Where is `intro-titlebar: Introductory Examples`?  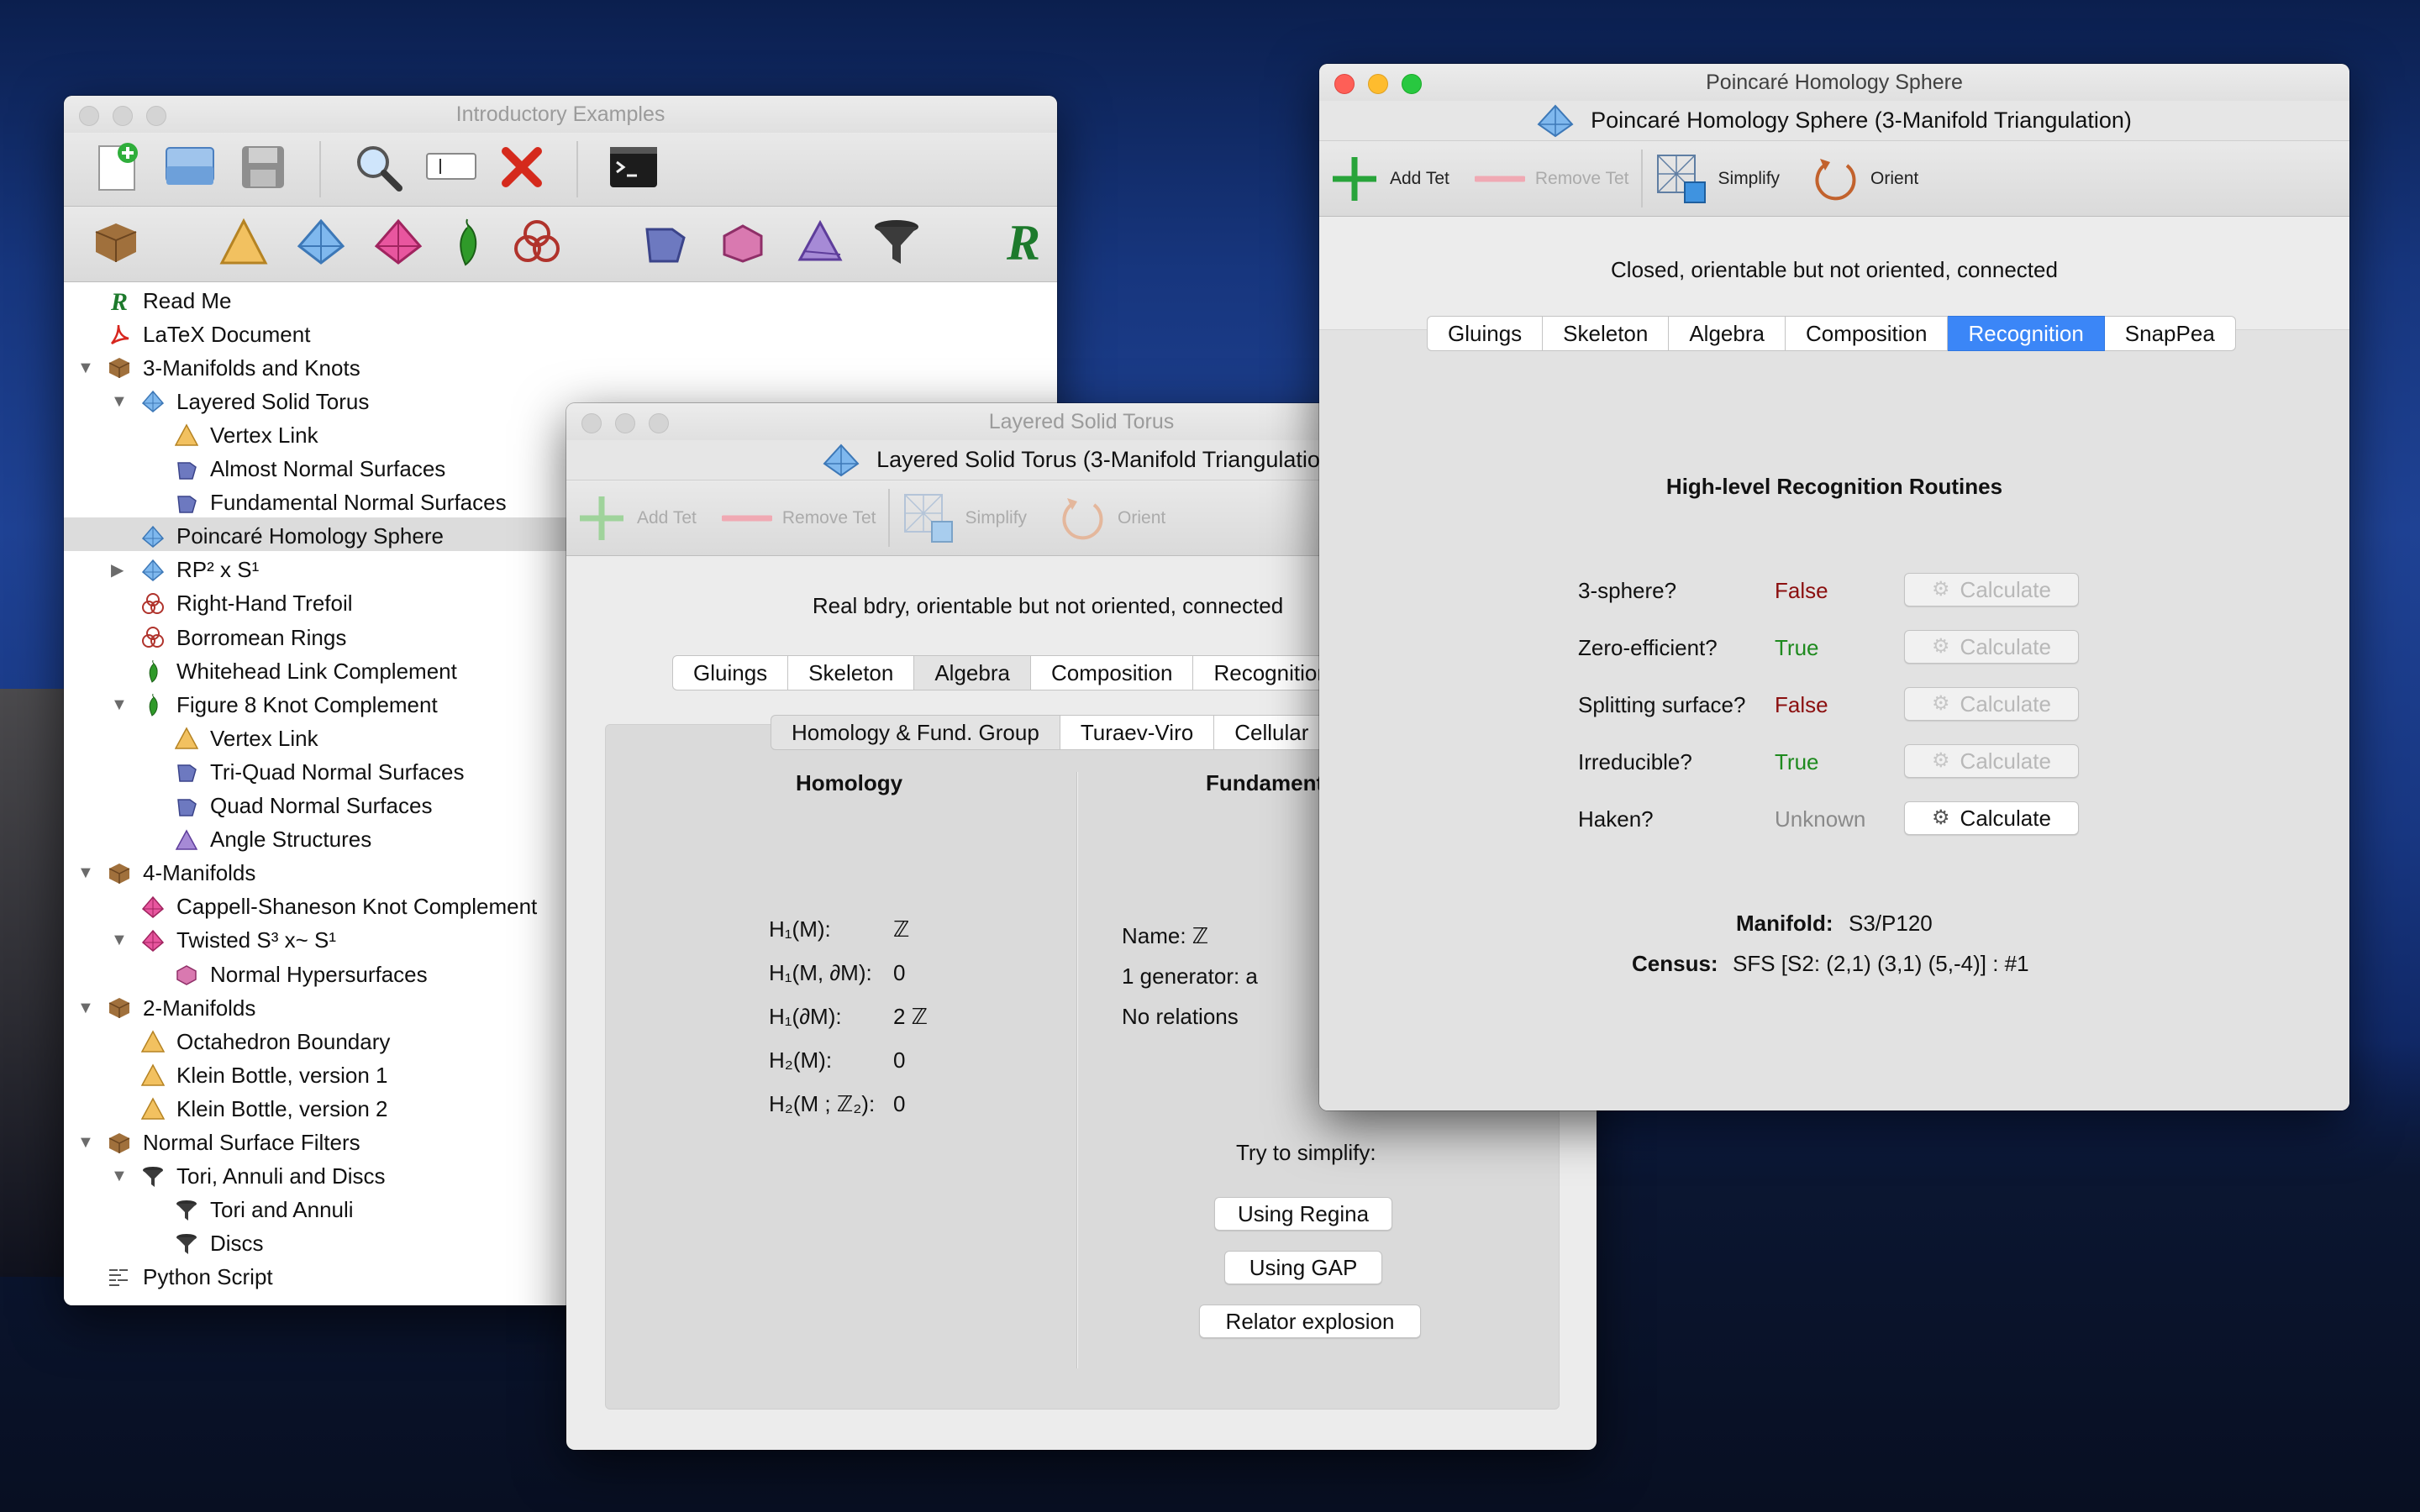
intro-titlebar: Introductory Examples is located at coordinates (560, 114).